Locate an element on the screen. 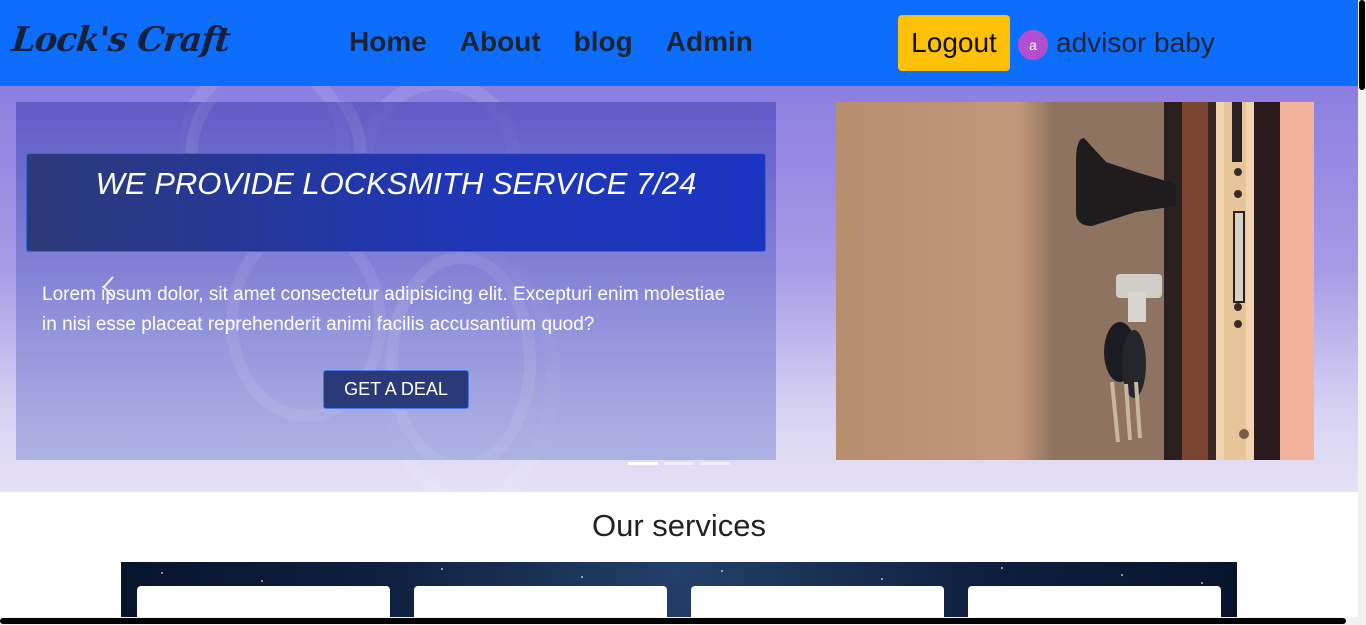  brand-logo: Lock's Craft is located at coordinates (121, 40).